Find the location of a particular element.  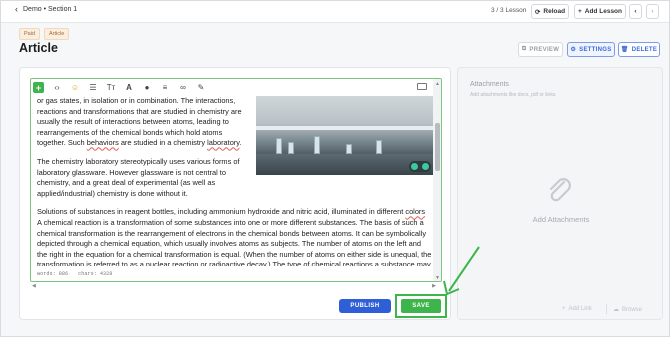

reload-label: Reload is located at coordinates (554, 11).